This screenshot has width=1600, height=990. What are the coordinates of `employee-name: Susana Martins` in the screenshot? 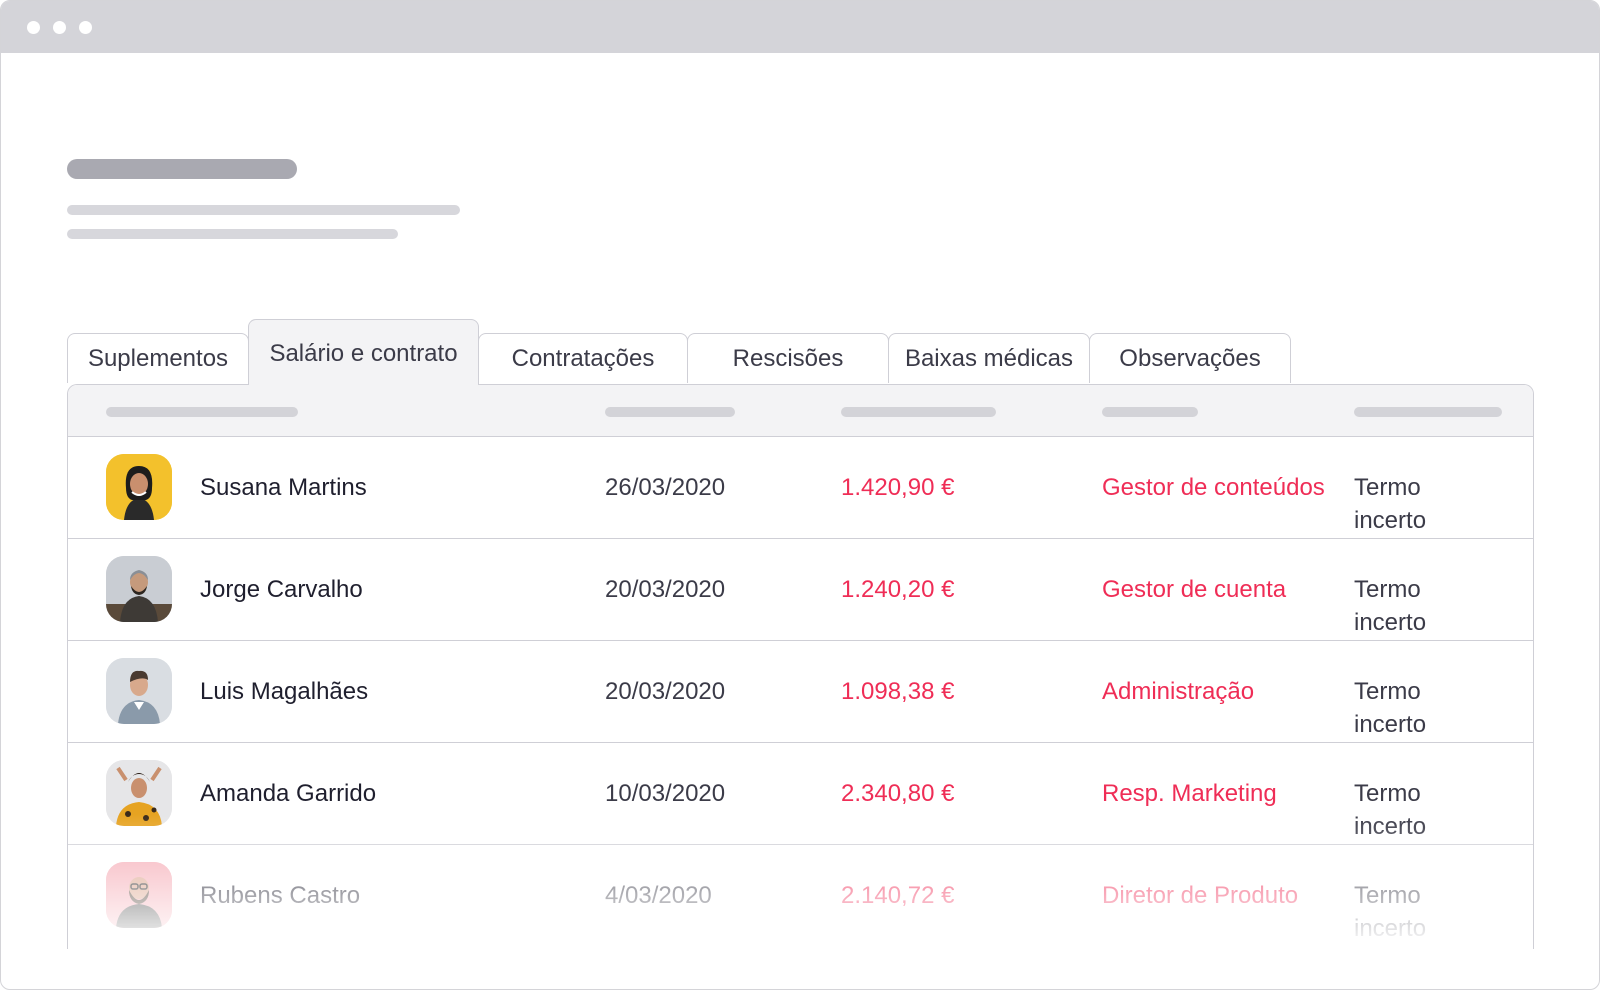 It's located at (283, 487).